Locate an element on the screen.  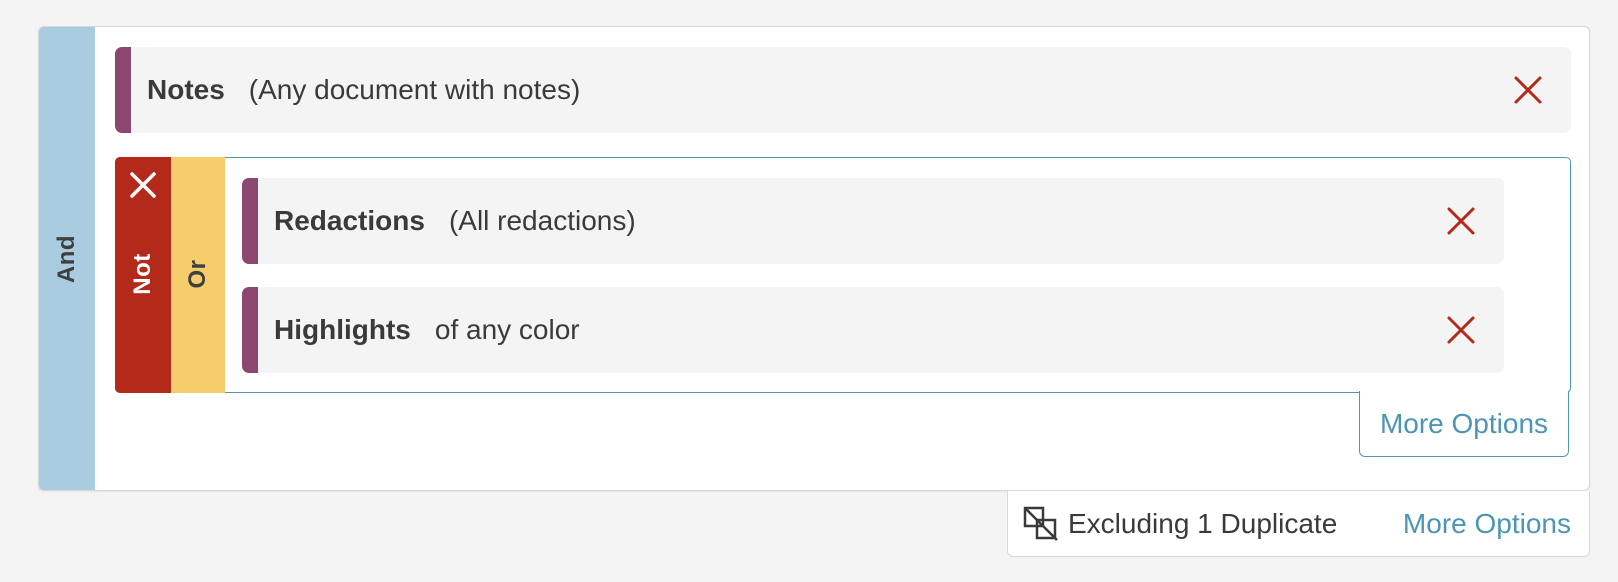
not-label: Not is located at coordinates (142, 274).